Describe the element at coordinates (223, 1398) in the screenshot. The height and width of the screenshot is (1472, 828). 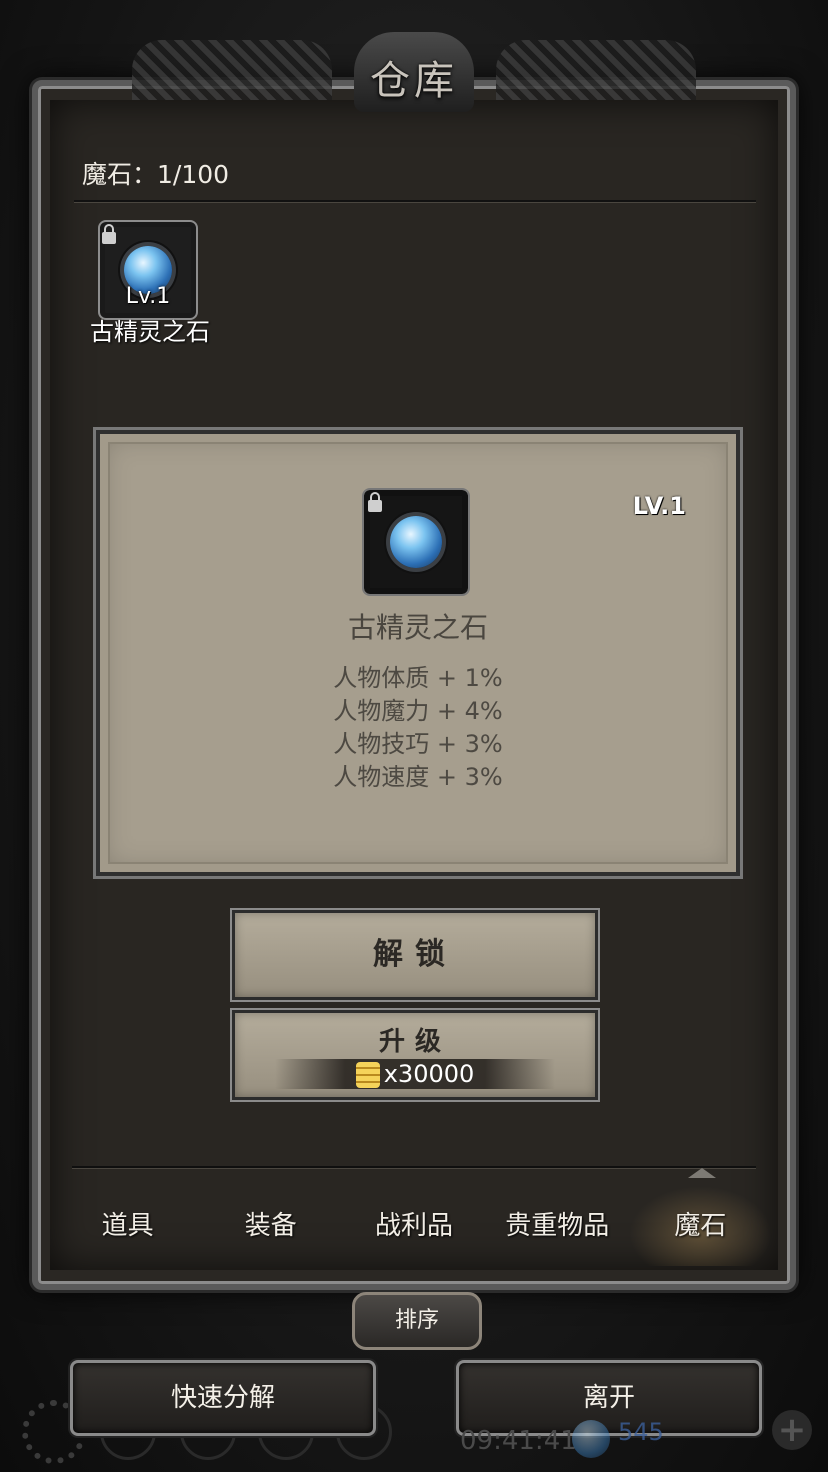
I see `quick-decompose-button: 快速分解` at that location.